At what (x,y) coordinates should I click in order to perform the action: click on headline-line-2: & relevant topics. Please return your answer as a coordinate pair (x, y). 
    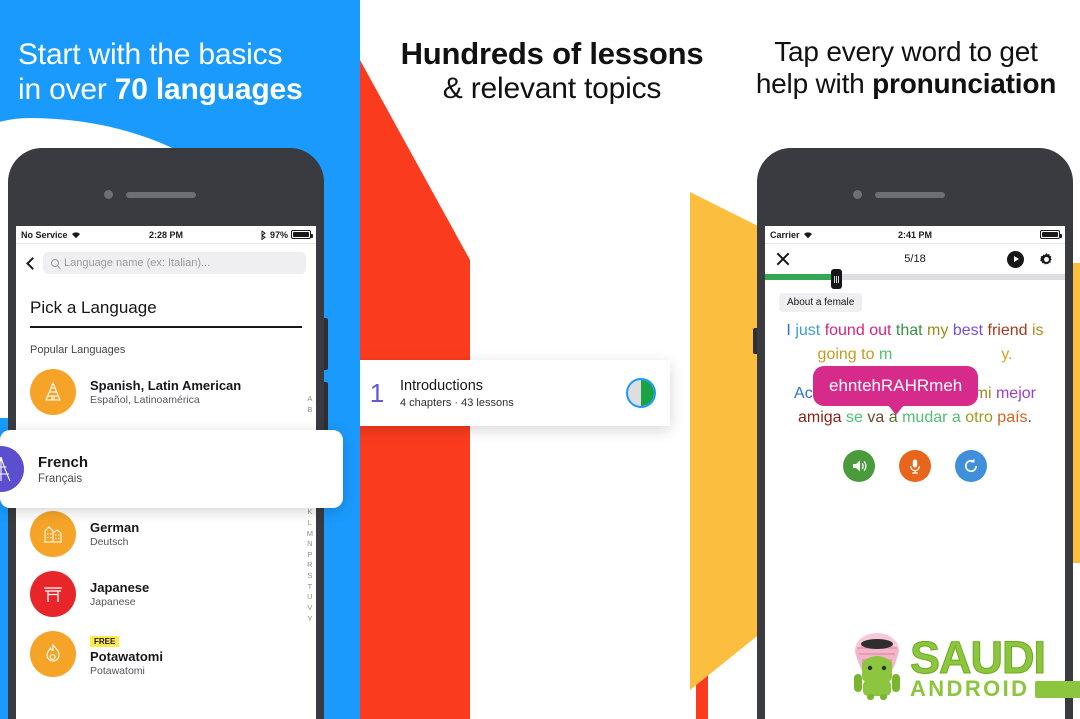
    Looking at the image, I should click on (552, 88).